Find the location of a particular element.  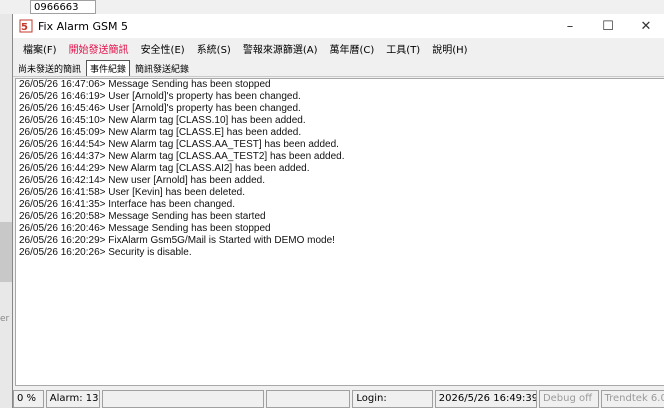

menu-file: 檔案(F) is located at coordinates (40, 48).